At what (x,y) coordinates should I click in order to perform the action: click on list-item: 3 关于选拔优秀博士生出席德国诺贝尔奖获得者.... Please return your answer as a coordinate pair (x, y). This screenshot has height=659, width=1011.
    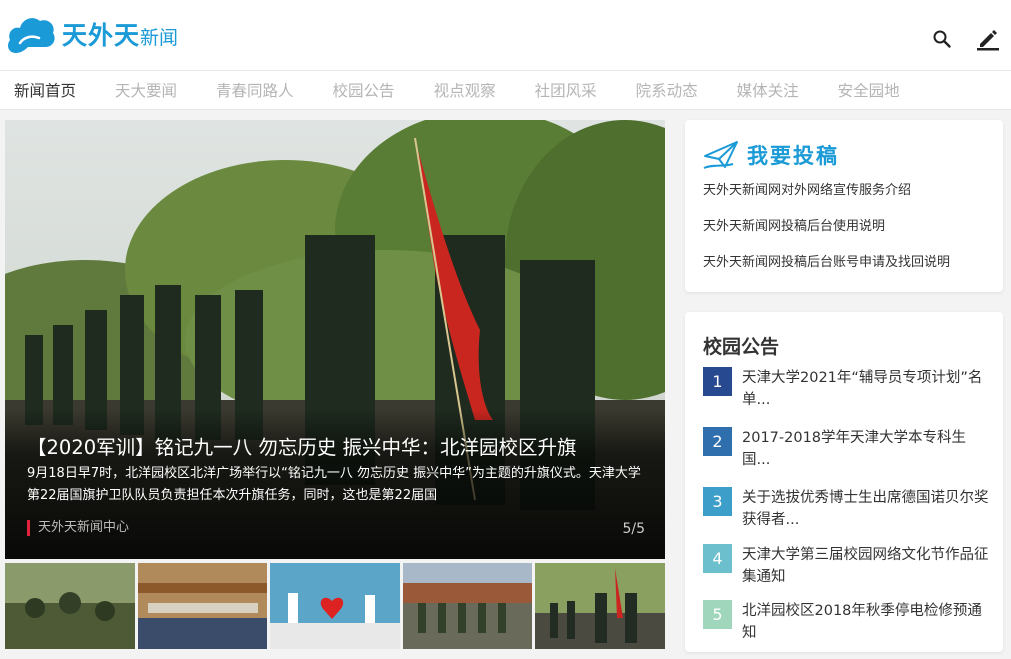
    Looking at the image, I should click on (847, 515).